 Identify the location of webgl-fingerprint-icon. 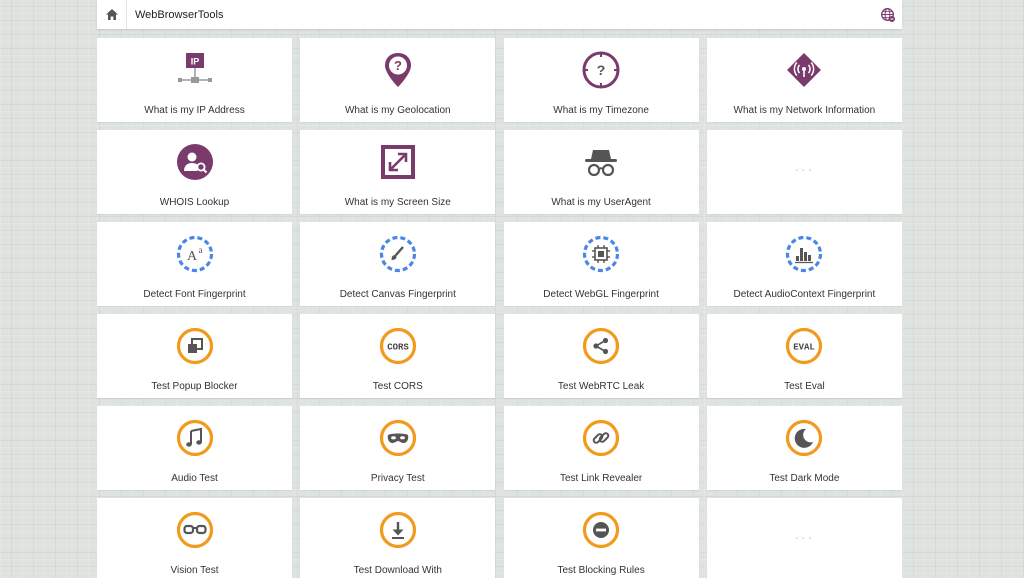
(601, 254).